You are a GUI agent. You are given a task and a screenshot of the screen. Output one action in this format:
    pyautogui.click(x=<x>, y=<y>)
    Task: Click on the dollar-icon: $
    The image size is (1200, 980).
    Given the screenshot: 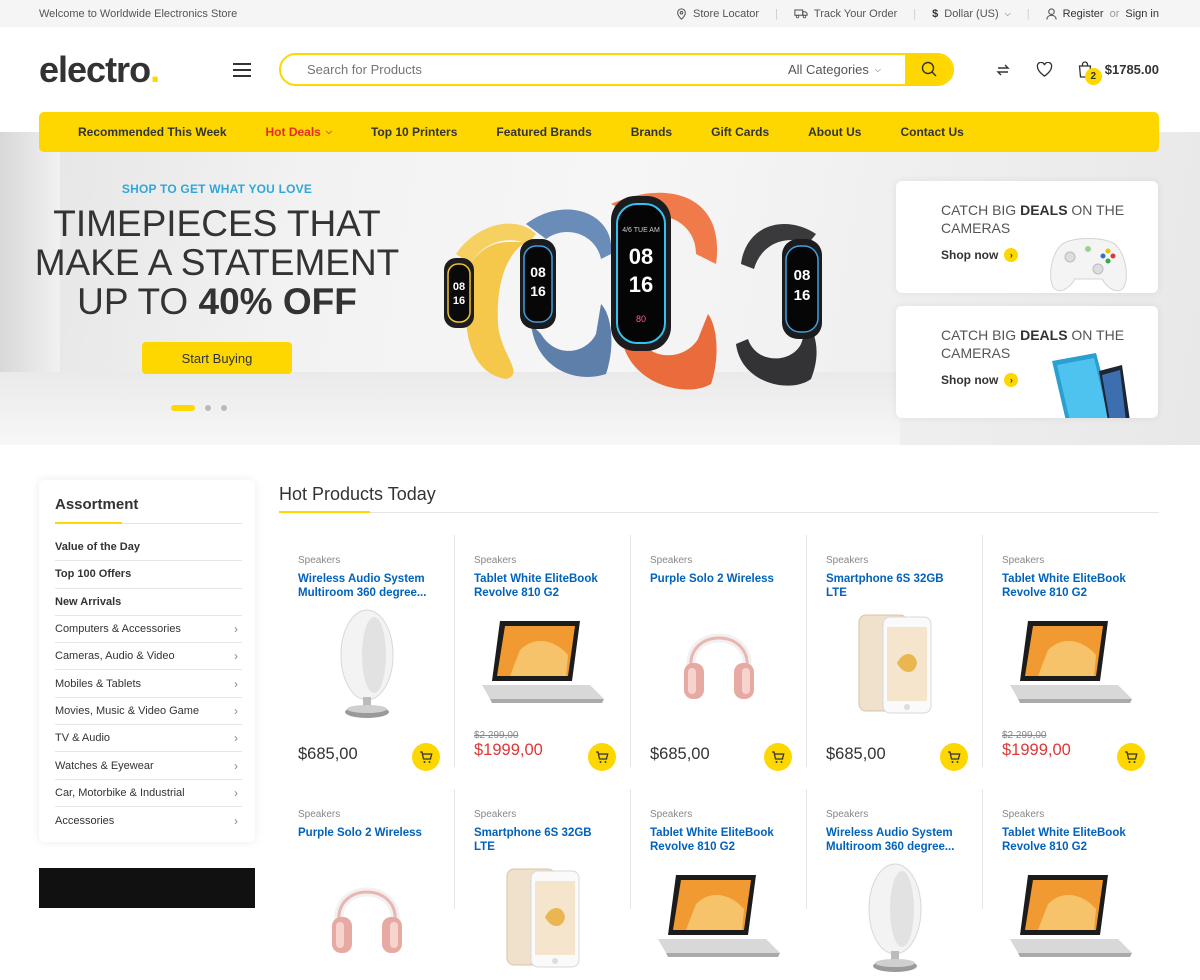 What is the action you would take?
    pyautogui.click(x=935, y=13)
    